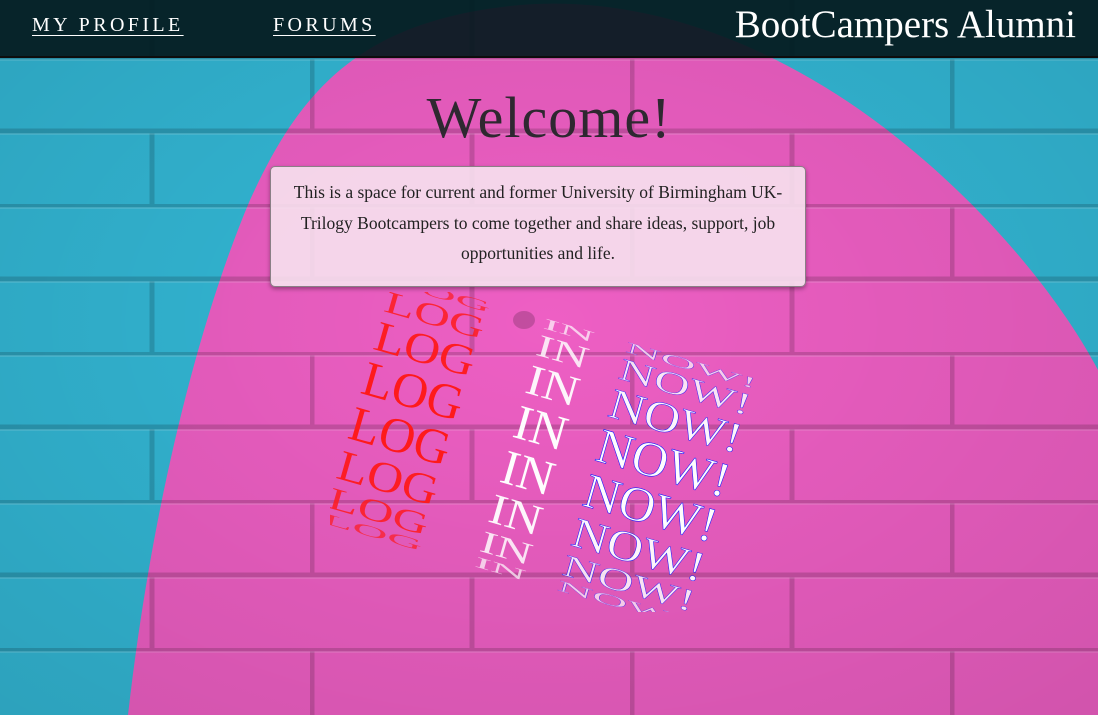  I want to click on page-title: Welcome!, so click(549, 117).